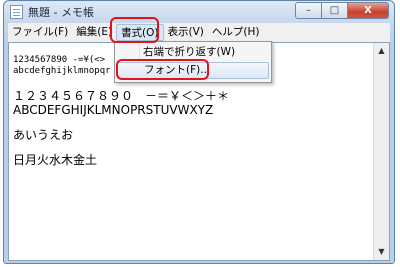 This screenshot has width=400, height=267. Describe the element at coordinates (308, 10) in the screenshot. I see `minimize-button: –` at that location.